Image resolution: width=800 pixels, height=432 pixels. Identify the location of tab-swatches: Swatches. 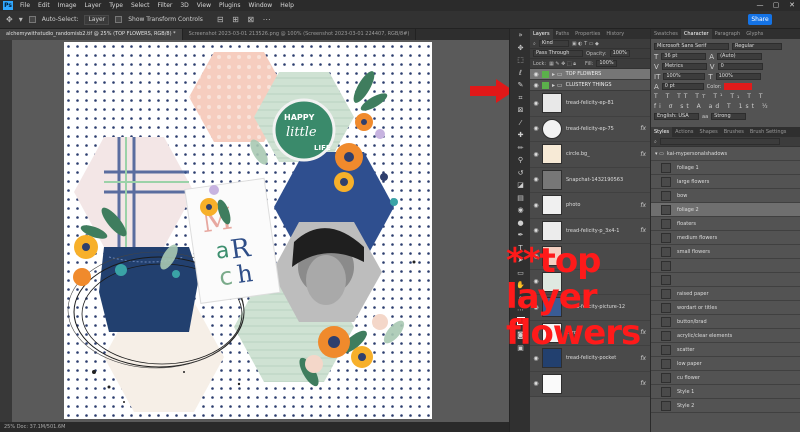
(666, 34).